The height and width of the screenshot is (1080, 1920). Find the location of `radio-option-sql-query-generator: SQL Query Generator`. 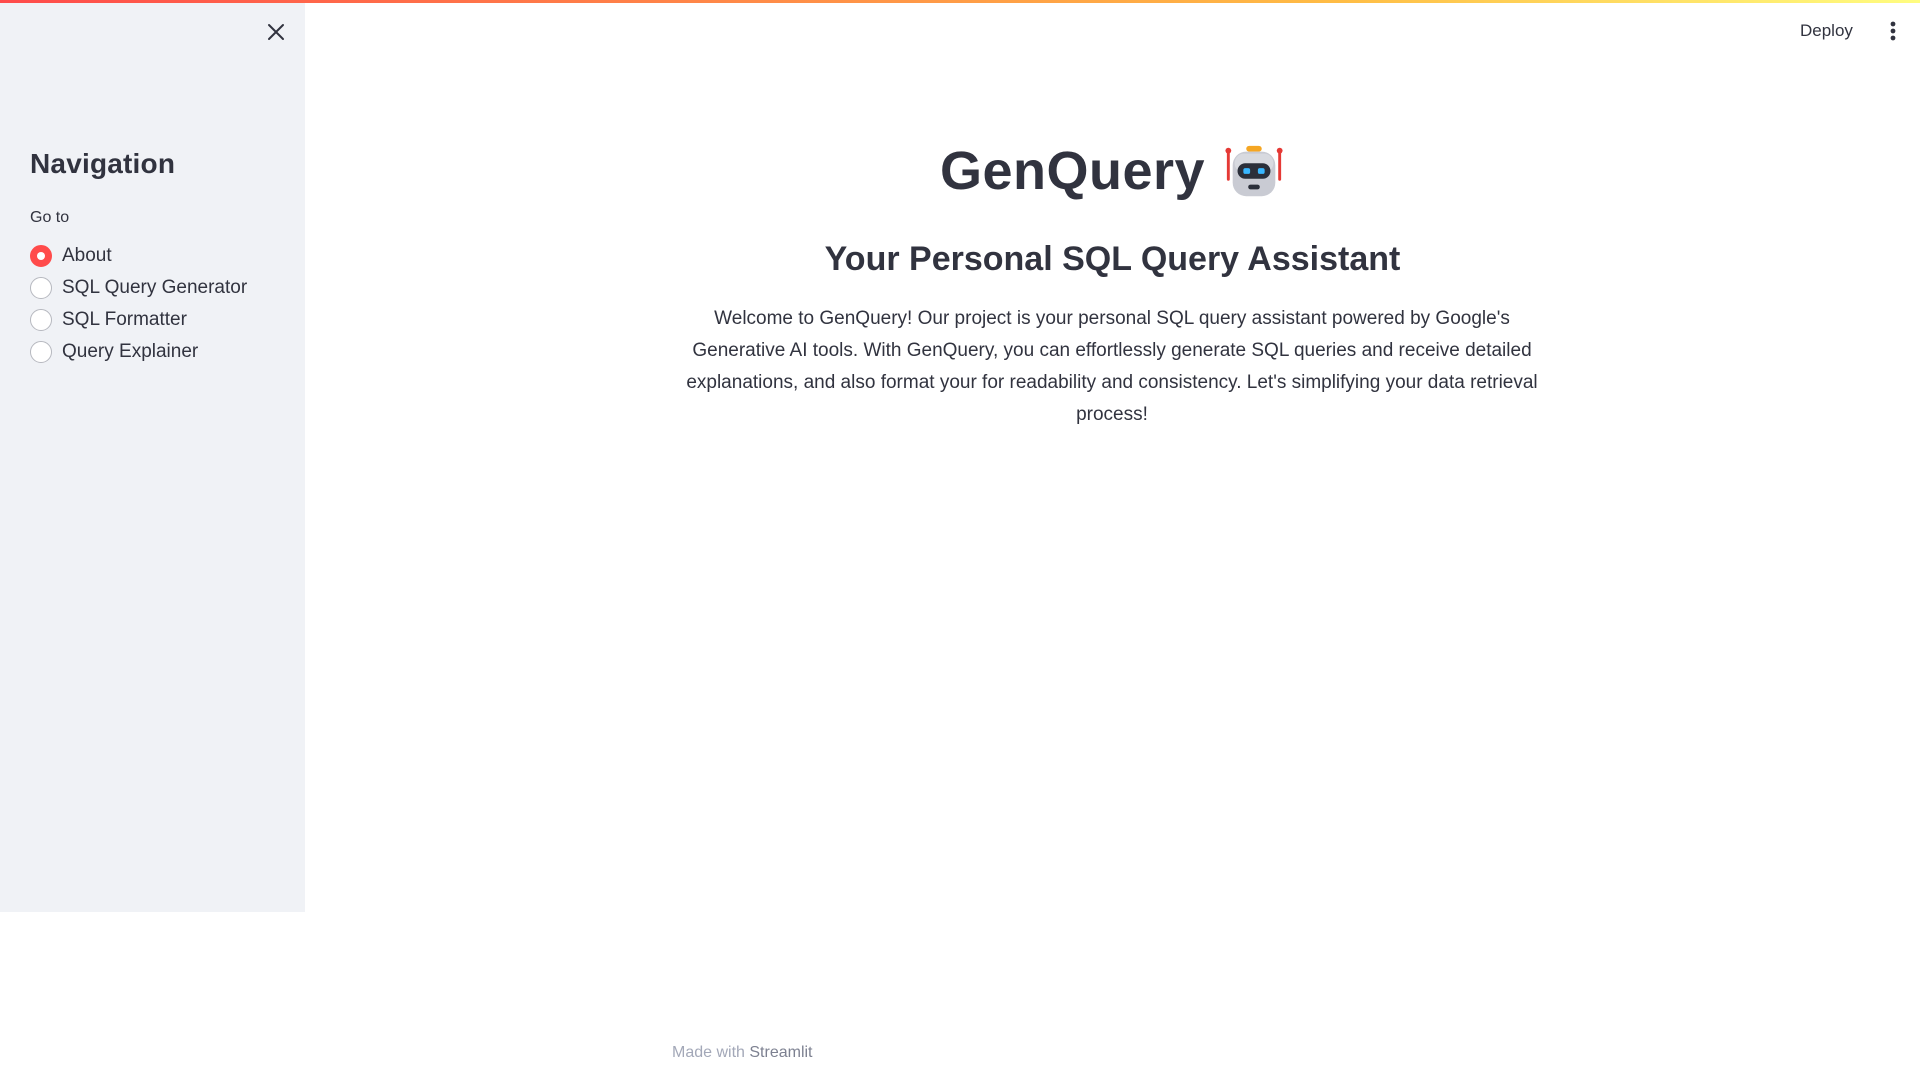

radio-option-sql-query-generator: SQL Query Generator is located at coordinates (138, 288).